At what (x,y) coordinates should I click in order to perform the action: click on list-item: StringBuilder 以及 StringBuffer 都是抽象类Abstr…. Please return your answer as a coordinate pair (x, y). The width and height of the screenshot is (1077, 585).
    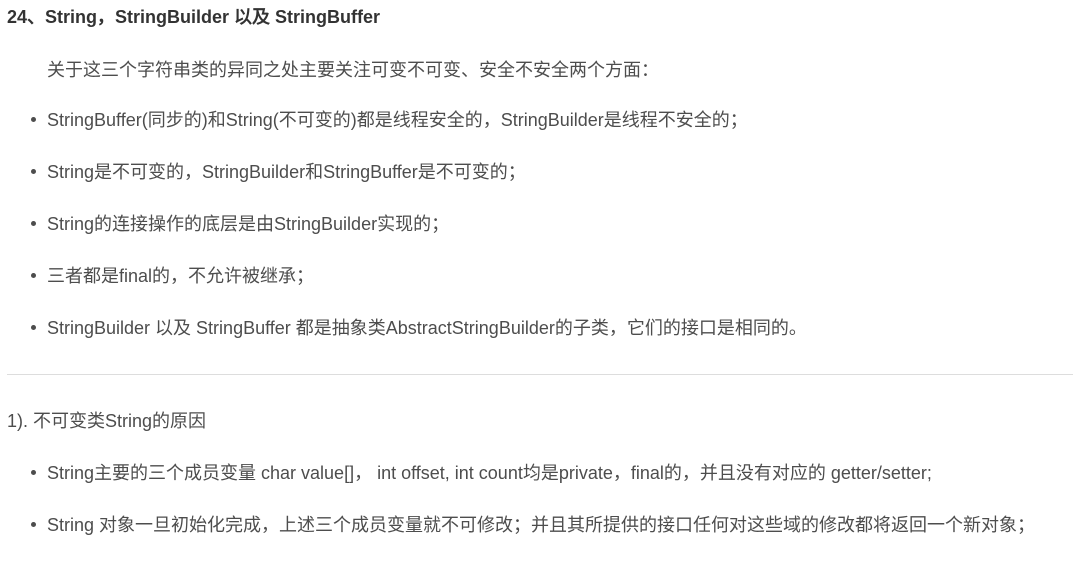
    Looking at the image, I should click on (419, 328).